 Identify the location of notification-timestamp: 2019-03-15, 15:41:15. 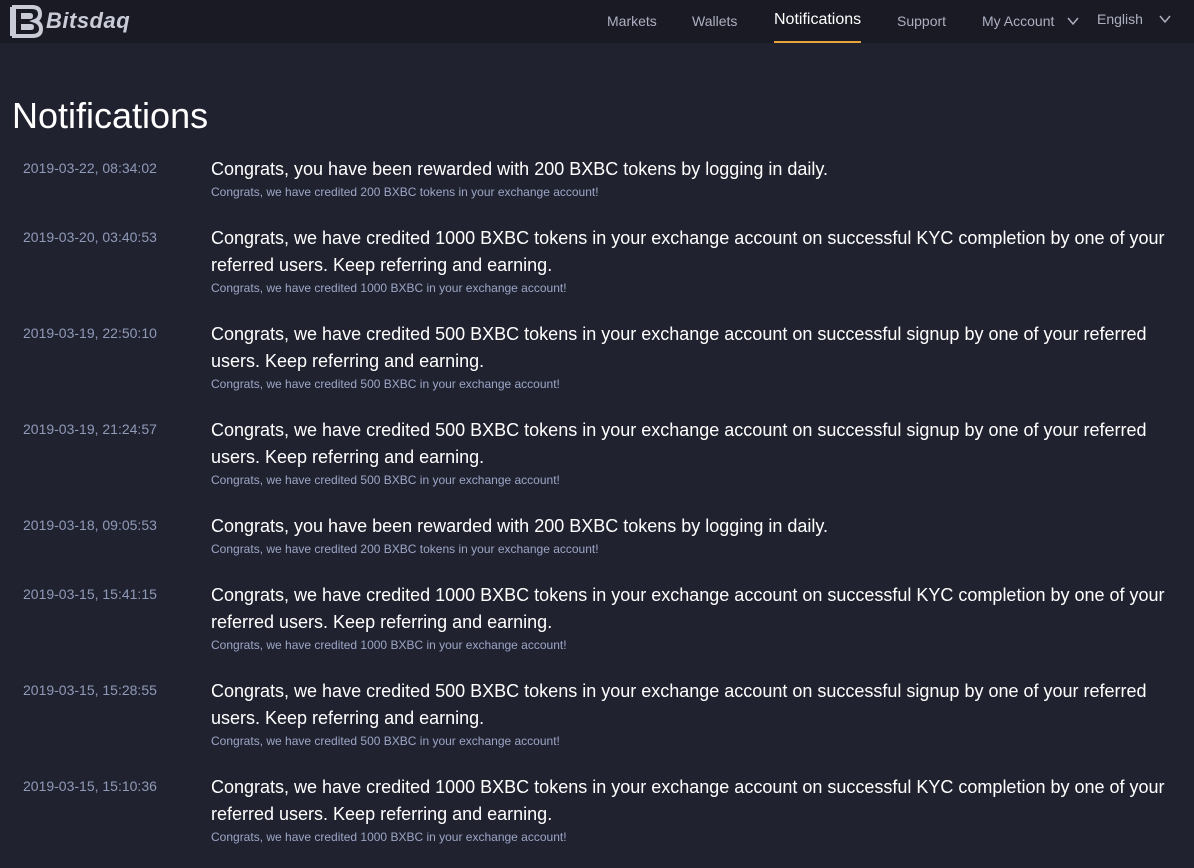
(90, 594).